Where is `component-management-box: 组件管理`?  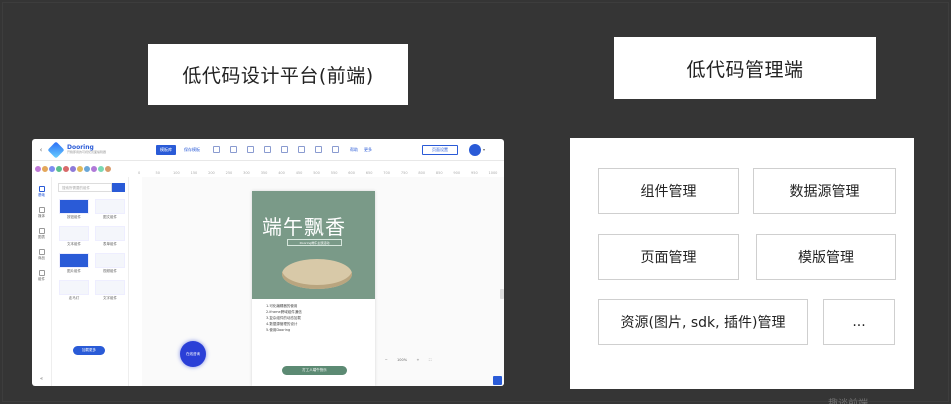 component-management-box: 组件管理 is located at coordinates (668, 191).